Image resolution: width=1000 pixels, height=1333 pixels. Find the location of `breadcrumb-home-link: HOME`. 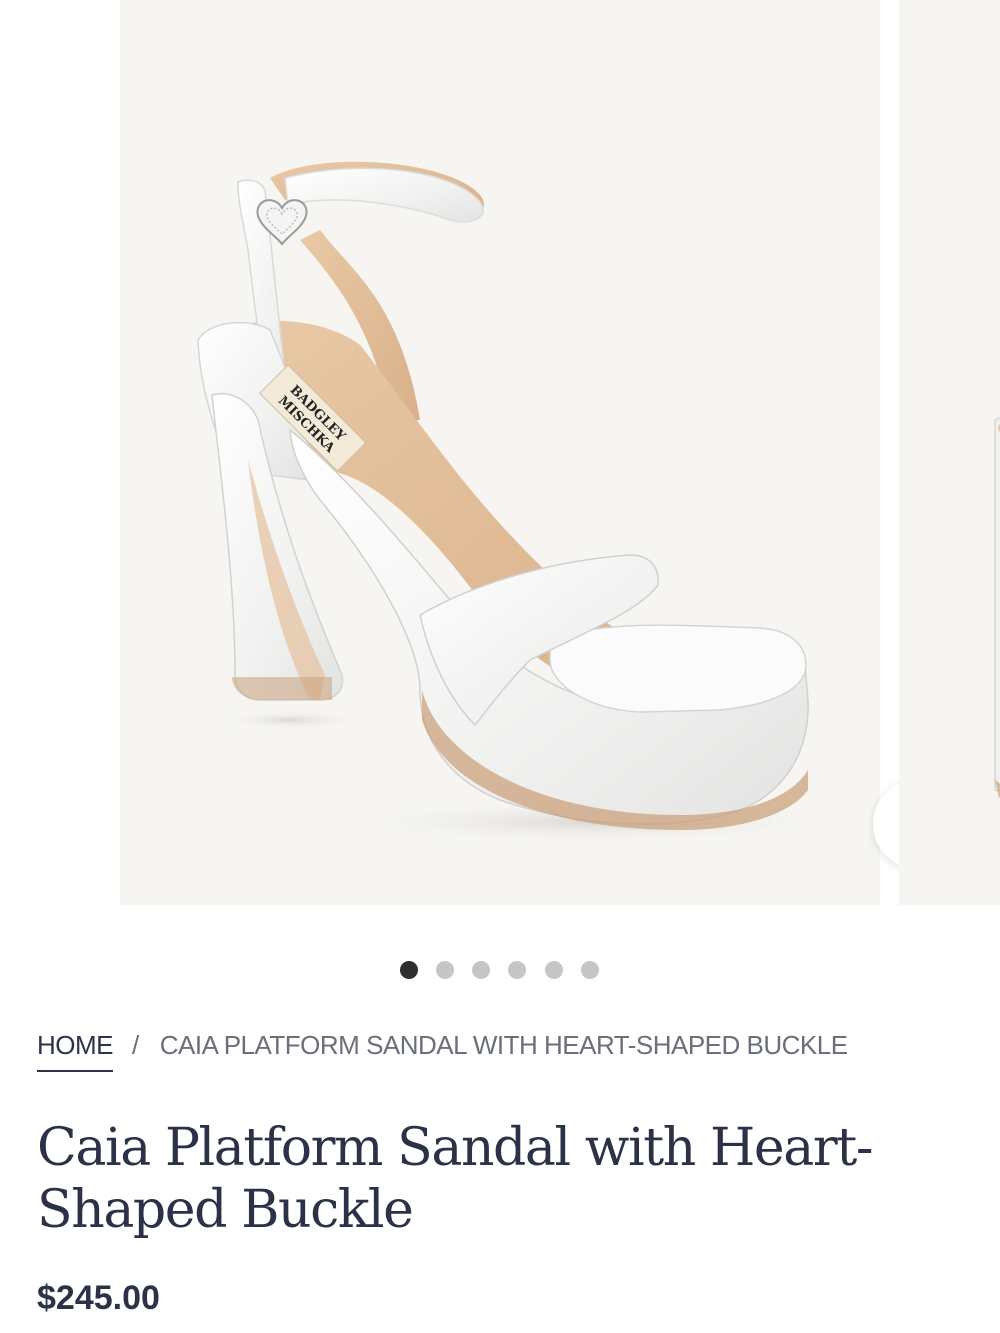

breadcrumb-home-link: HOME is located at coordinates (75, 1051).